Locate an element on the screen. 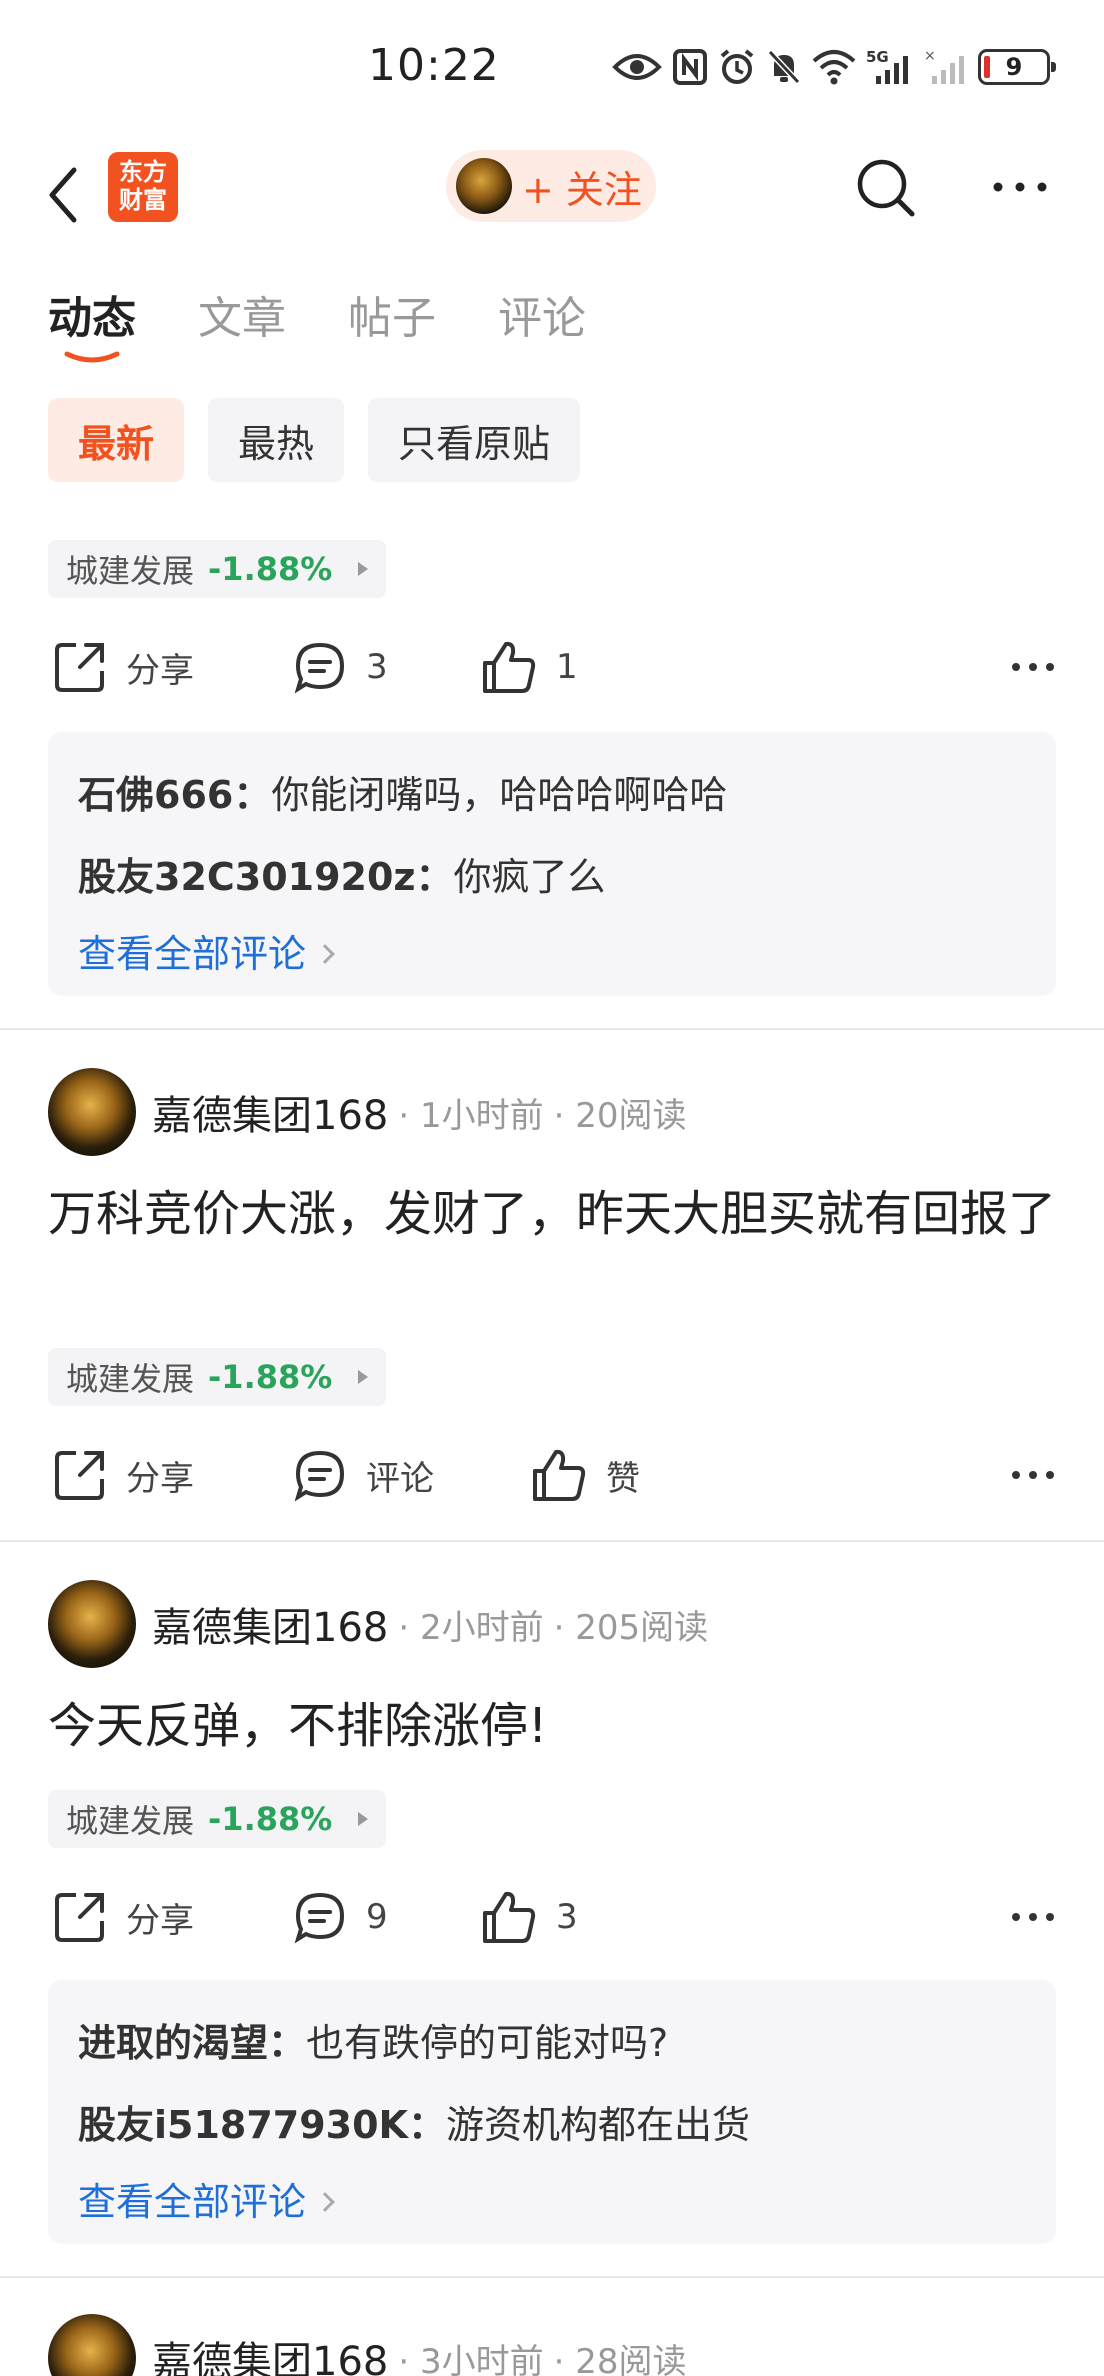  post-content: 万科竞价大涨，发财了，昨天大胆买就有回报了 is located at coordinates (553, 1214).